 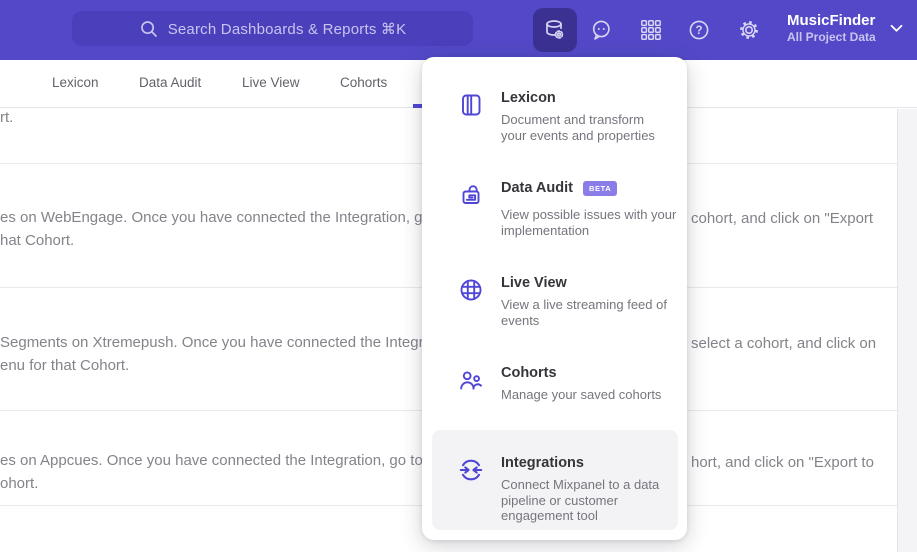 I want to click on tab-live-view: Live View, so click(x=271, y=82).